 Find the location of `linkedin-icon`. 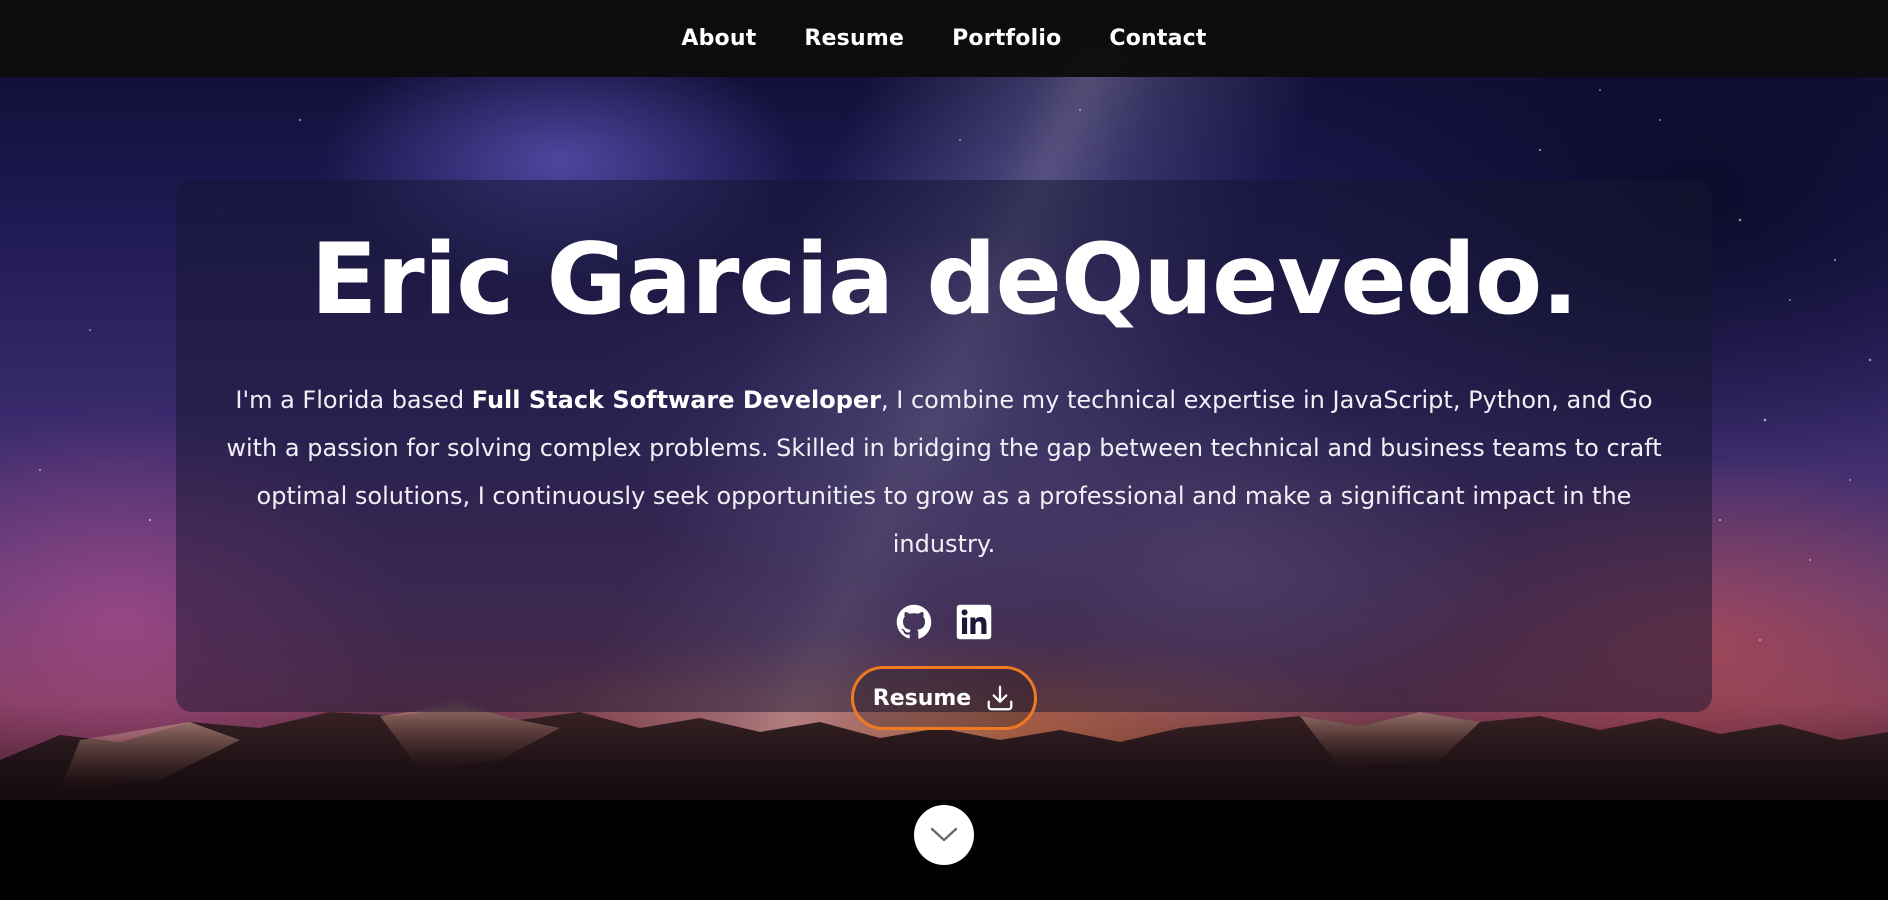

linkedin-icon is located at coordinates (974, 622).